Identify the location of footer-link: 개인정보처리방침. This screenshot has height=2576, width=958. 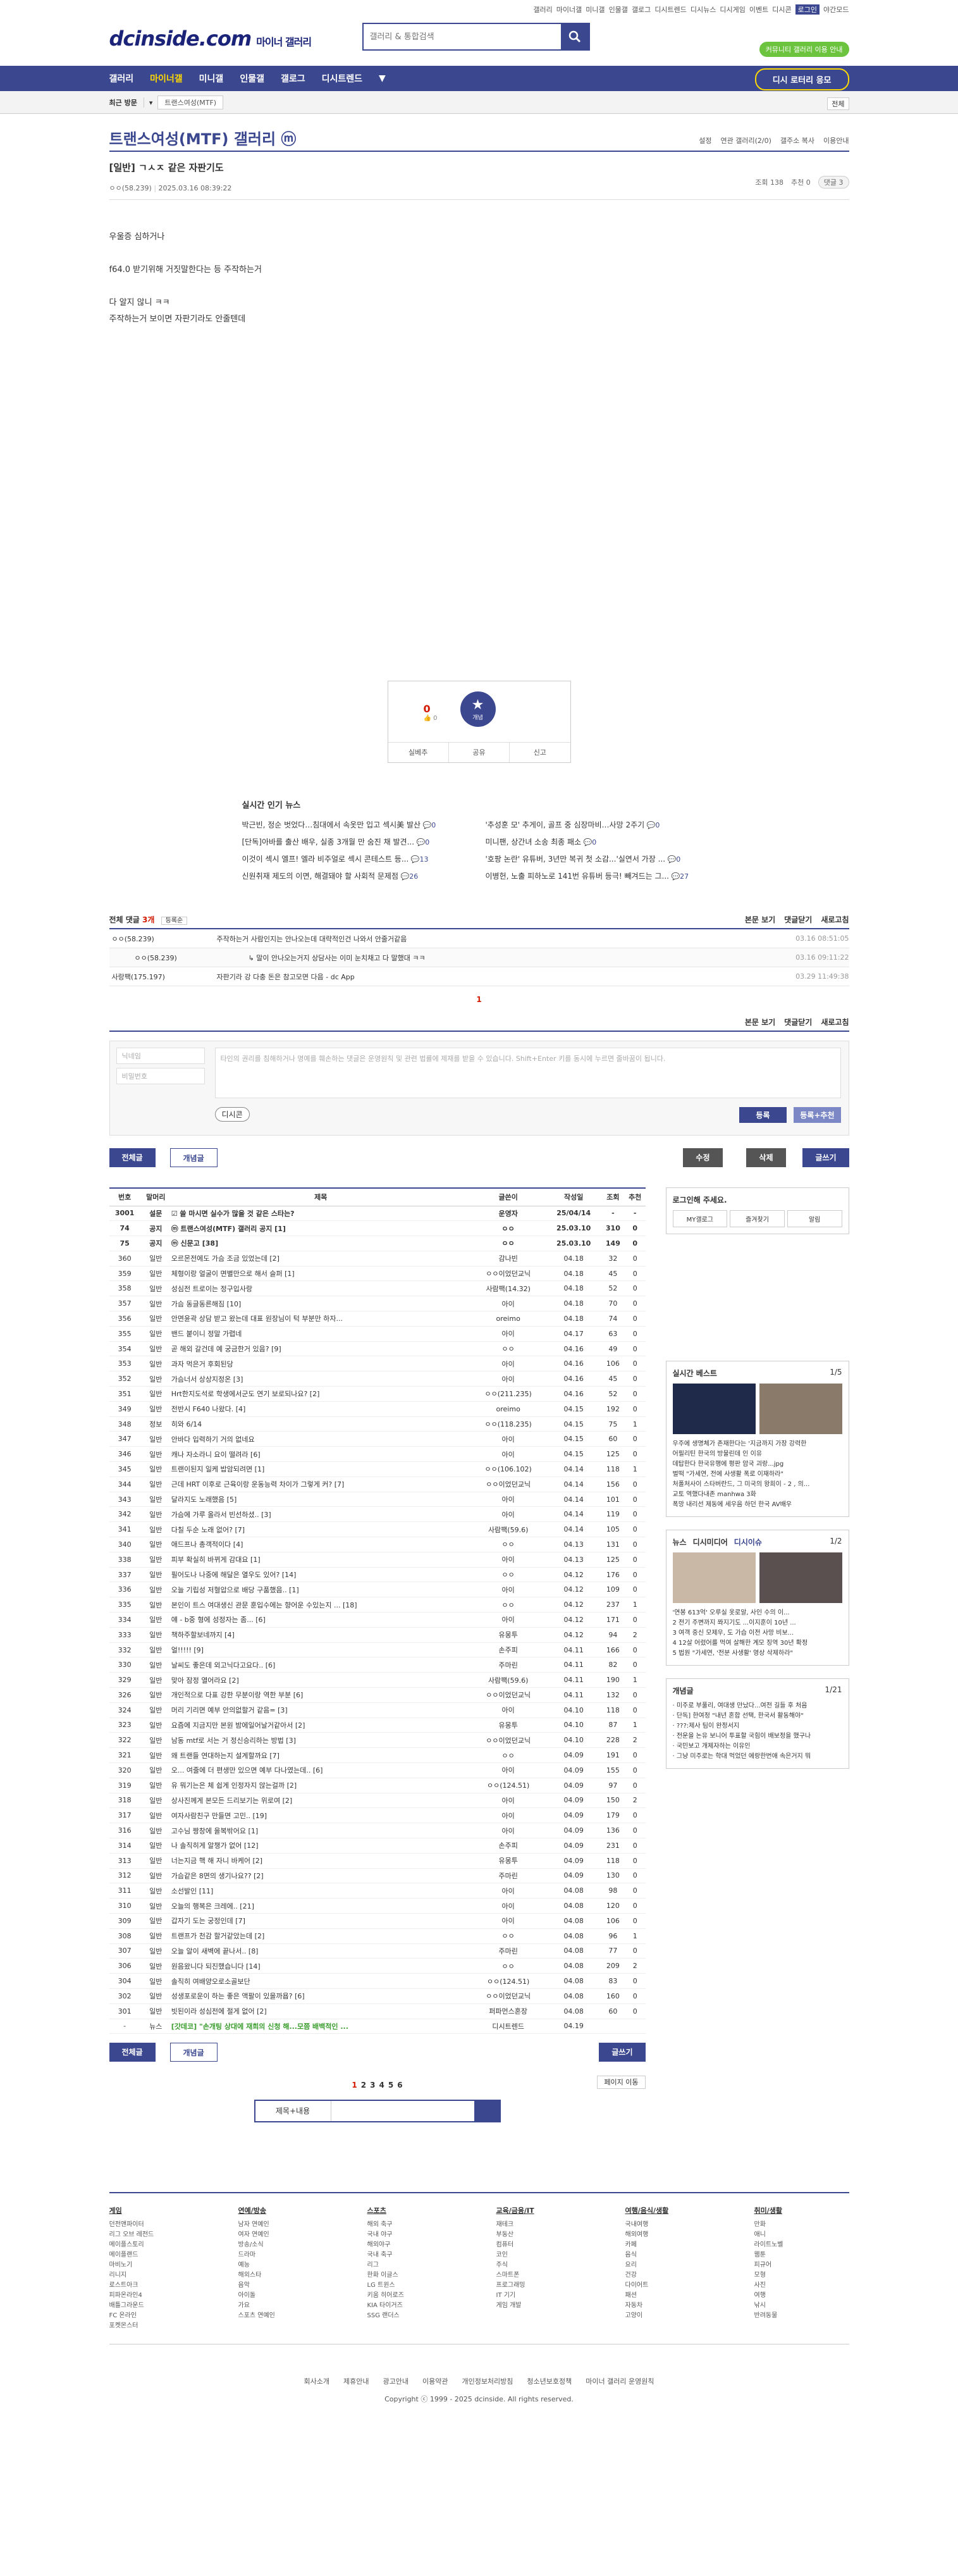
(487, 2381).